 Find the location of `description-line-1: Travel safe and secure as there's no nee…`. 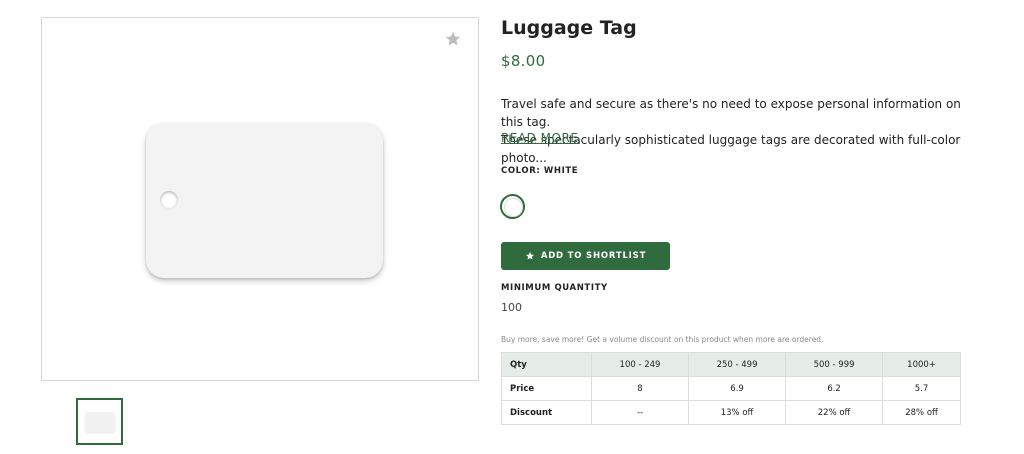

description-line-1: Travel safe and secure as there's no nee… is located at coordinates (731, 113).